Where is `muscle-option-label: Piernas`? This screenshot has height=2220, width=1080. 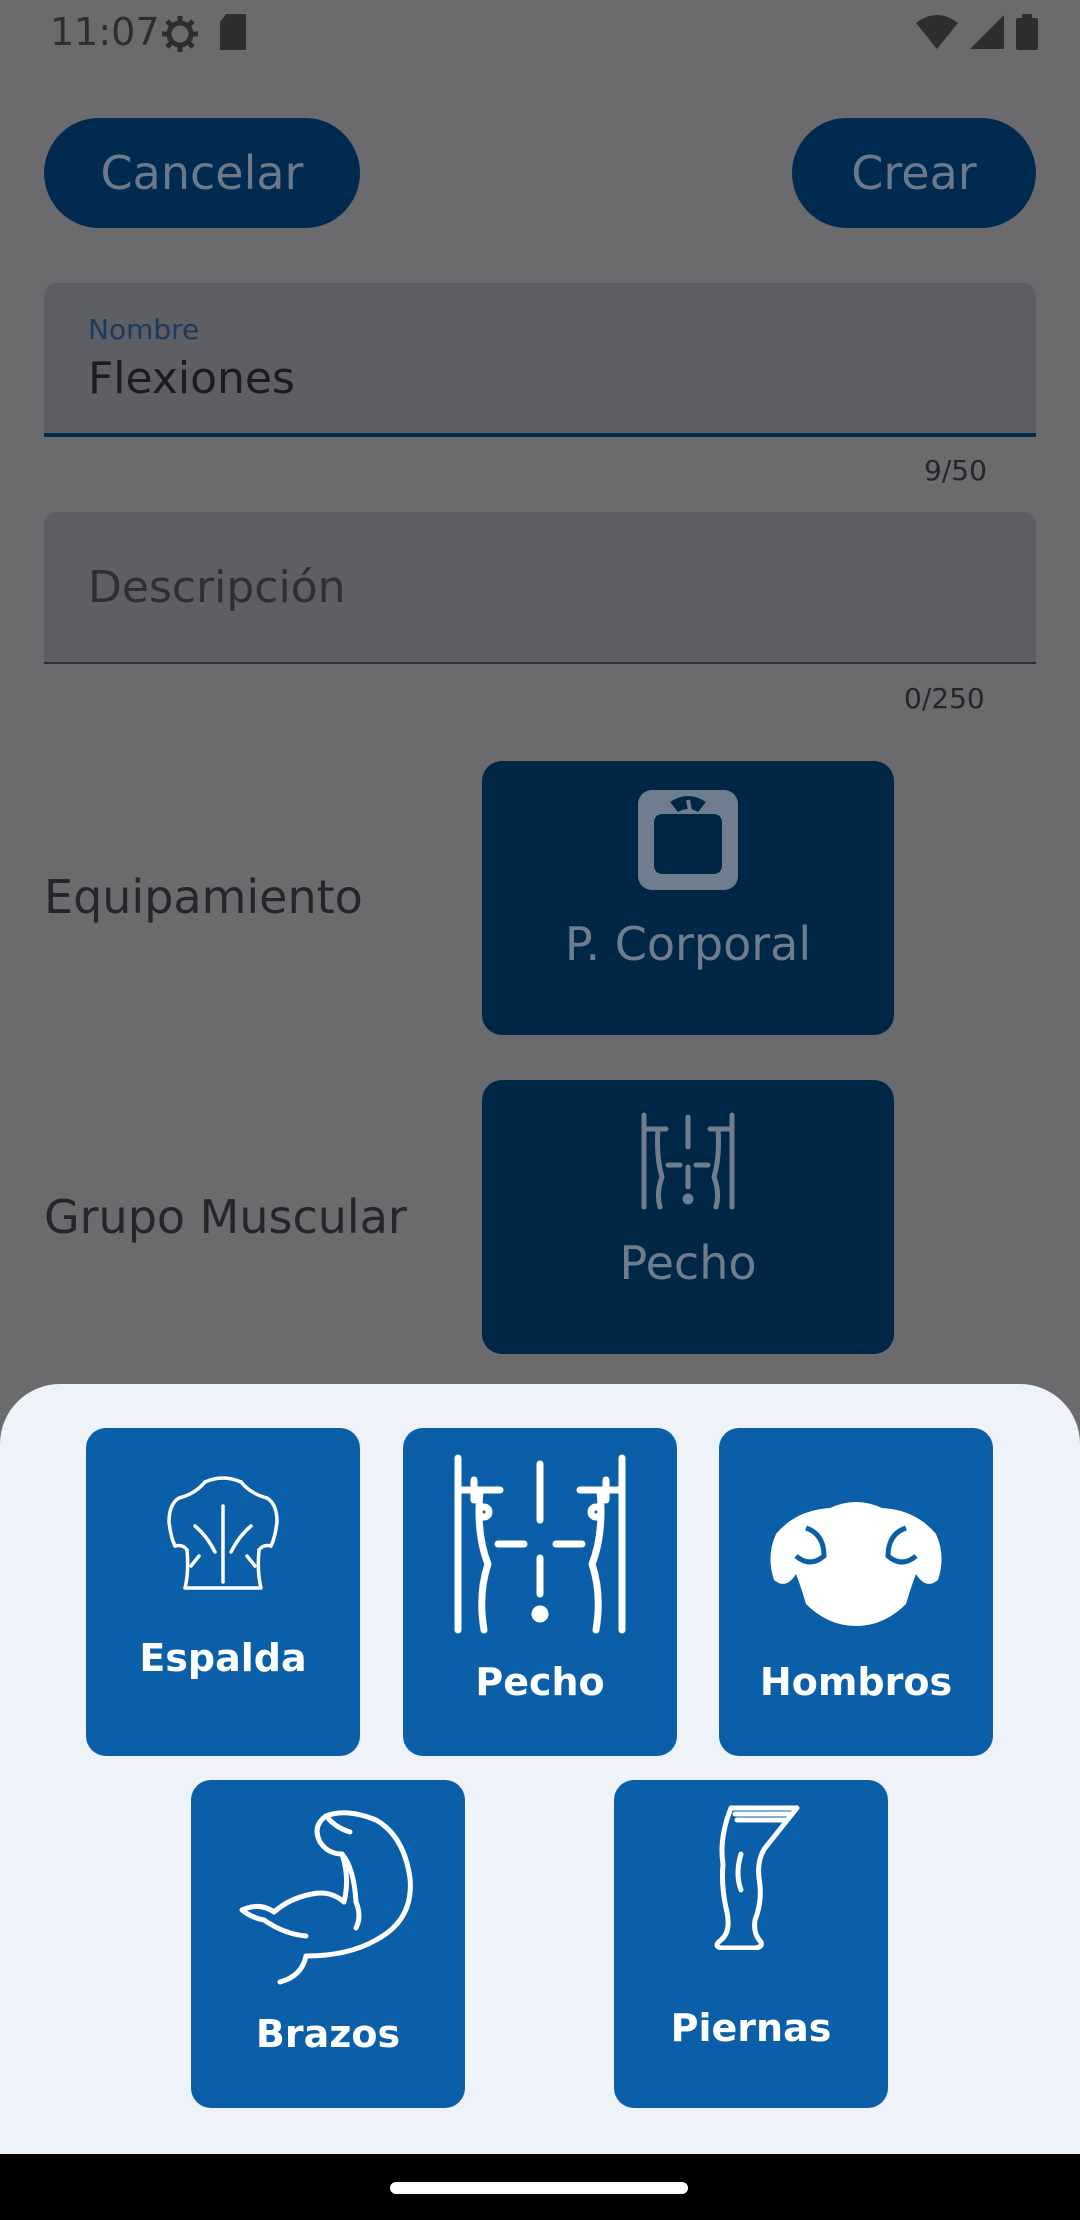 muscle-option-label: Piernas is located at coordinates (751, 2028).